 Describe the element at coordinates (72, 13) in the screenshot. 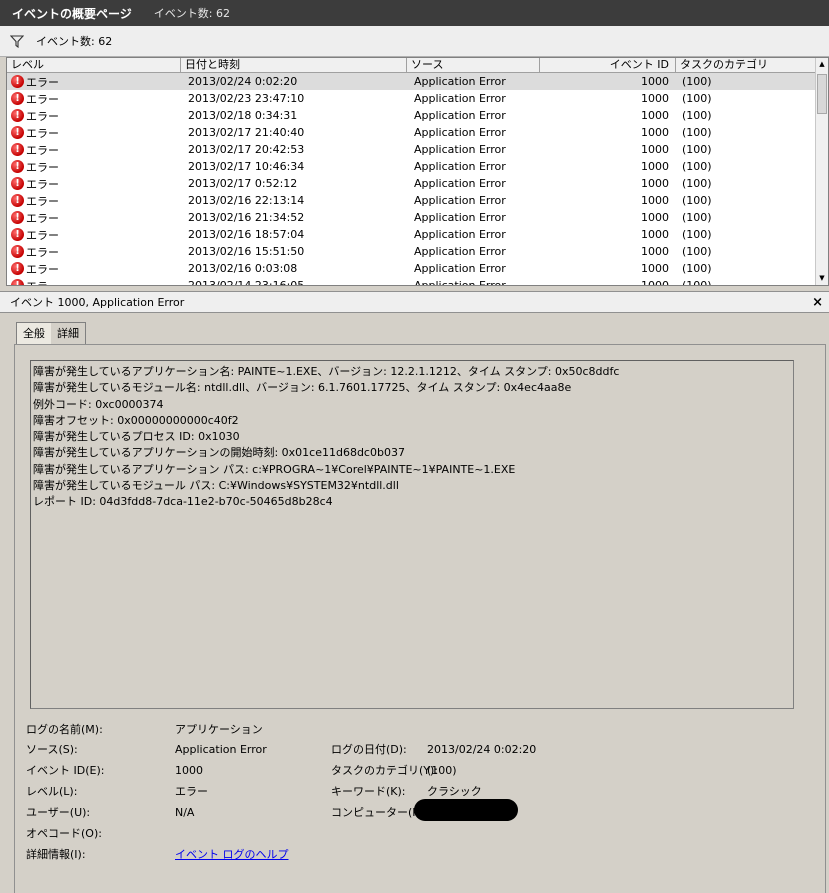

I see `page-title: イベントの概要ページ` at that location.